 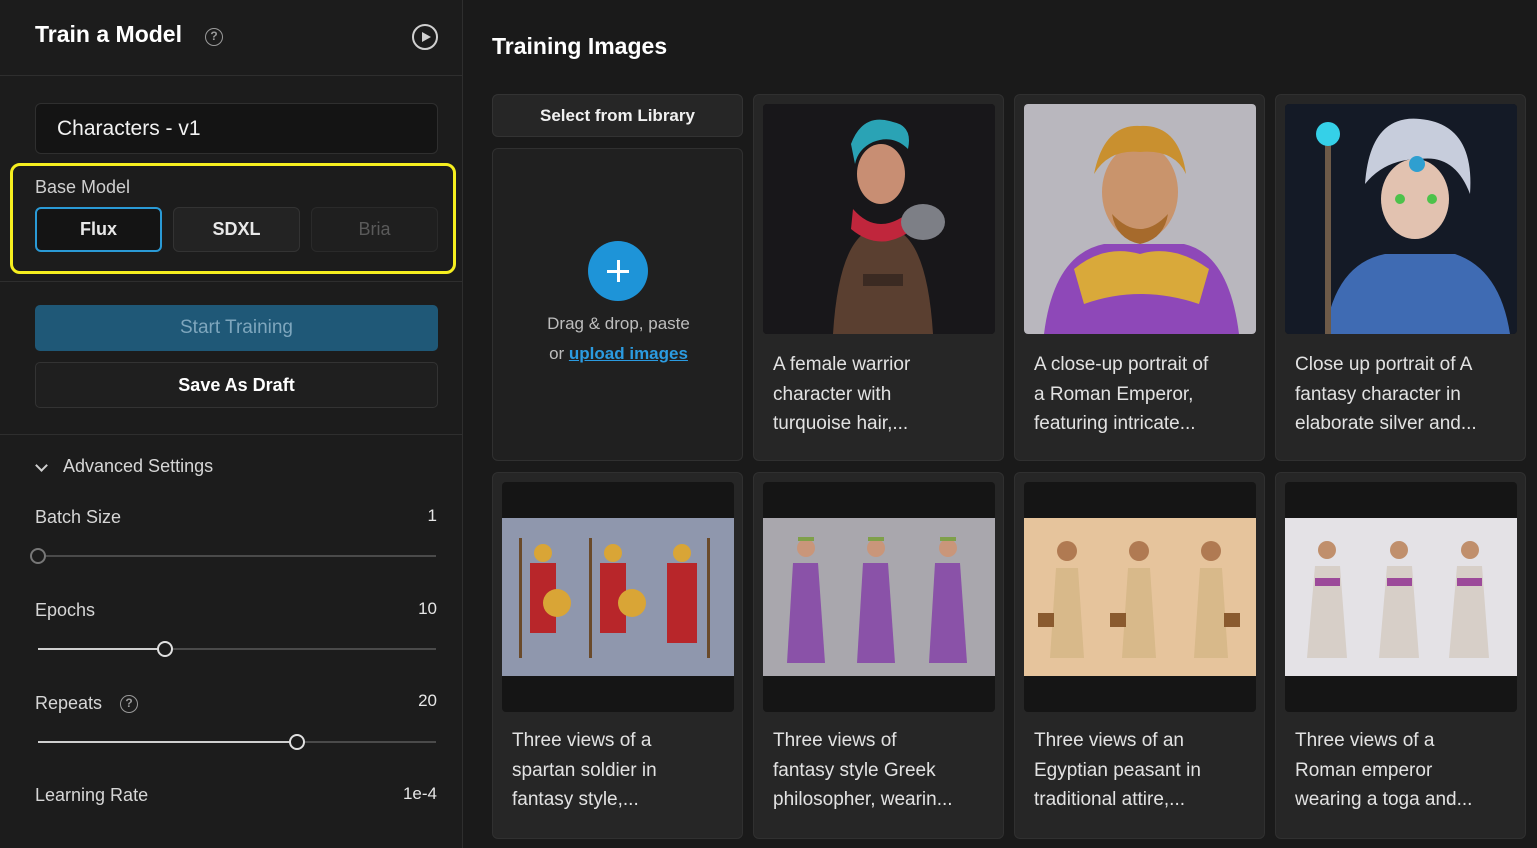 What do you see at coordinates (1121, 364) in the screenshot?
I see `caption-line: A close-up portrait of` at bounding box center [1121, 364].